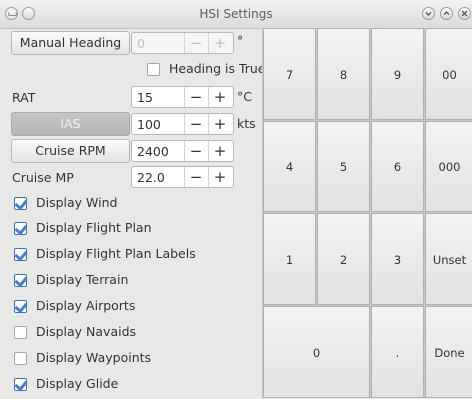  I want to click on rat-unit: °C, so click(244, 96).